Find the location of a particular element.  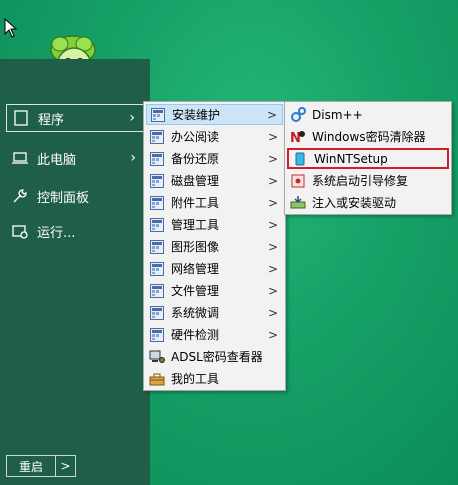

menu-item-network: 网络管理 > is located at coordinates (214, 268).